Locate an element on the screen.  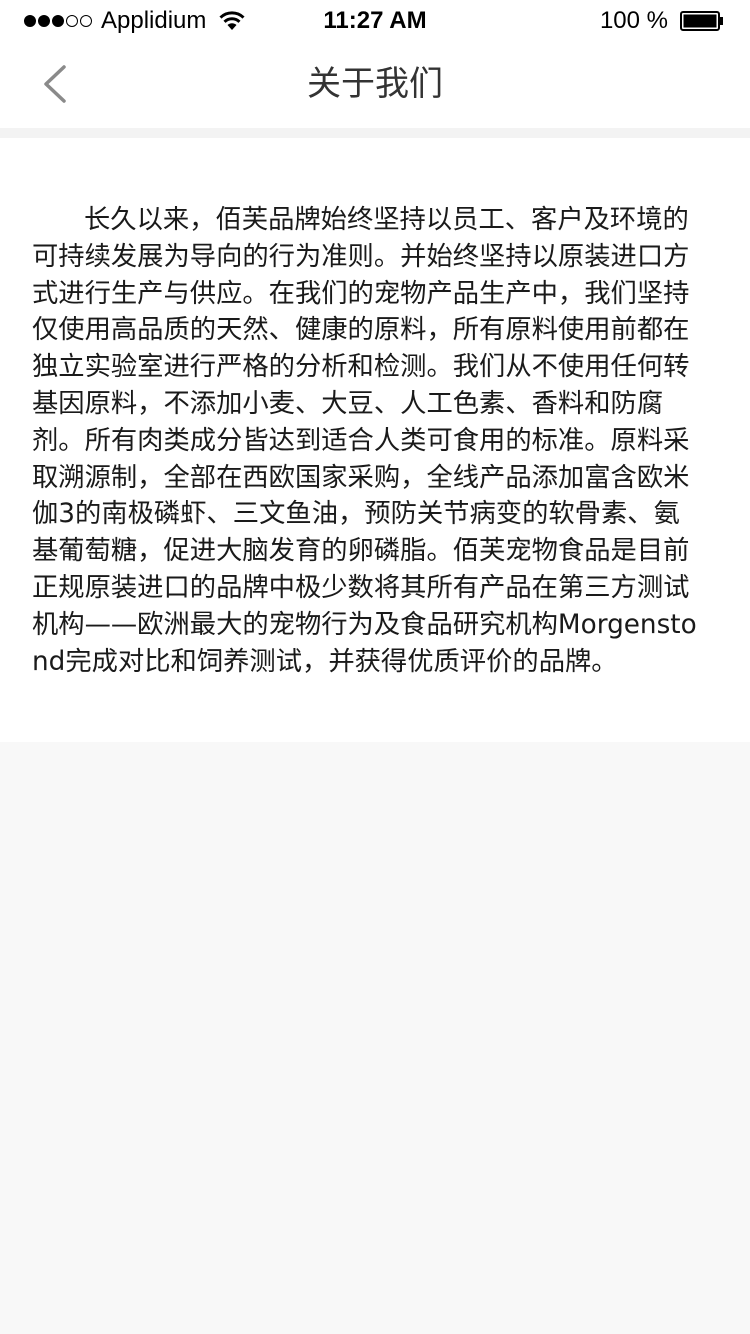
page-title: 关于我们 is located at coordinates (375, 84).